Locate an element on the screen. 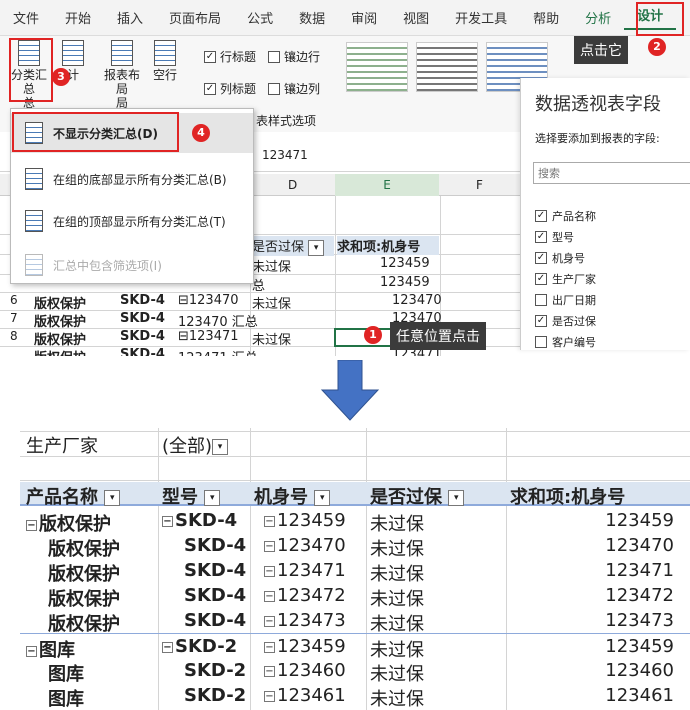 This screenshot has width=690, height=710. banded-columns-checkbox: 镶边列 is located at coordinates (294, 88).